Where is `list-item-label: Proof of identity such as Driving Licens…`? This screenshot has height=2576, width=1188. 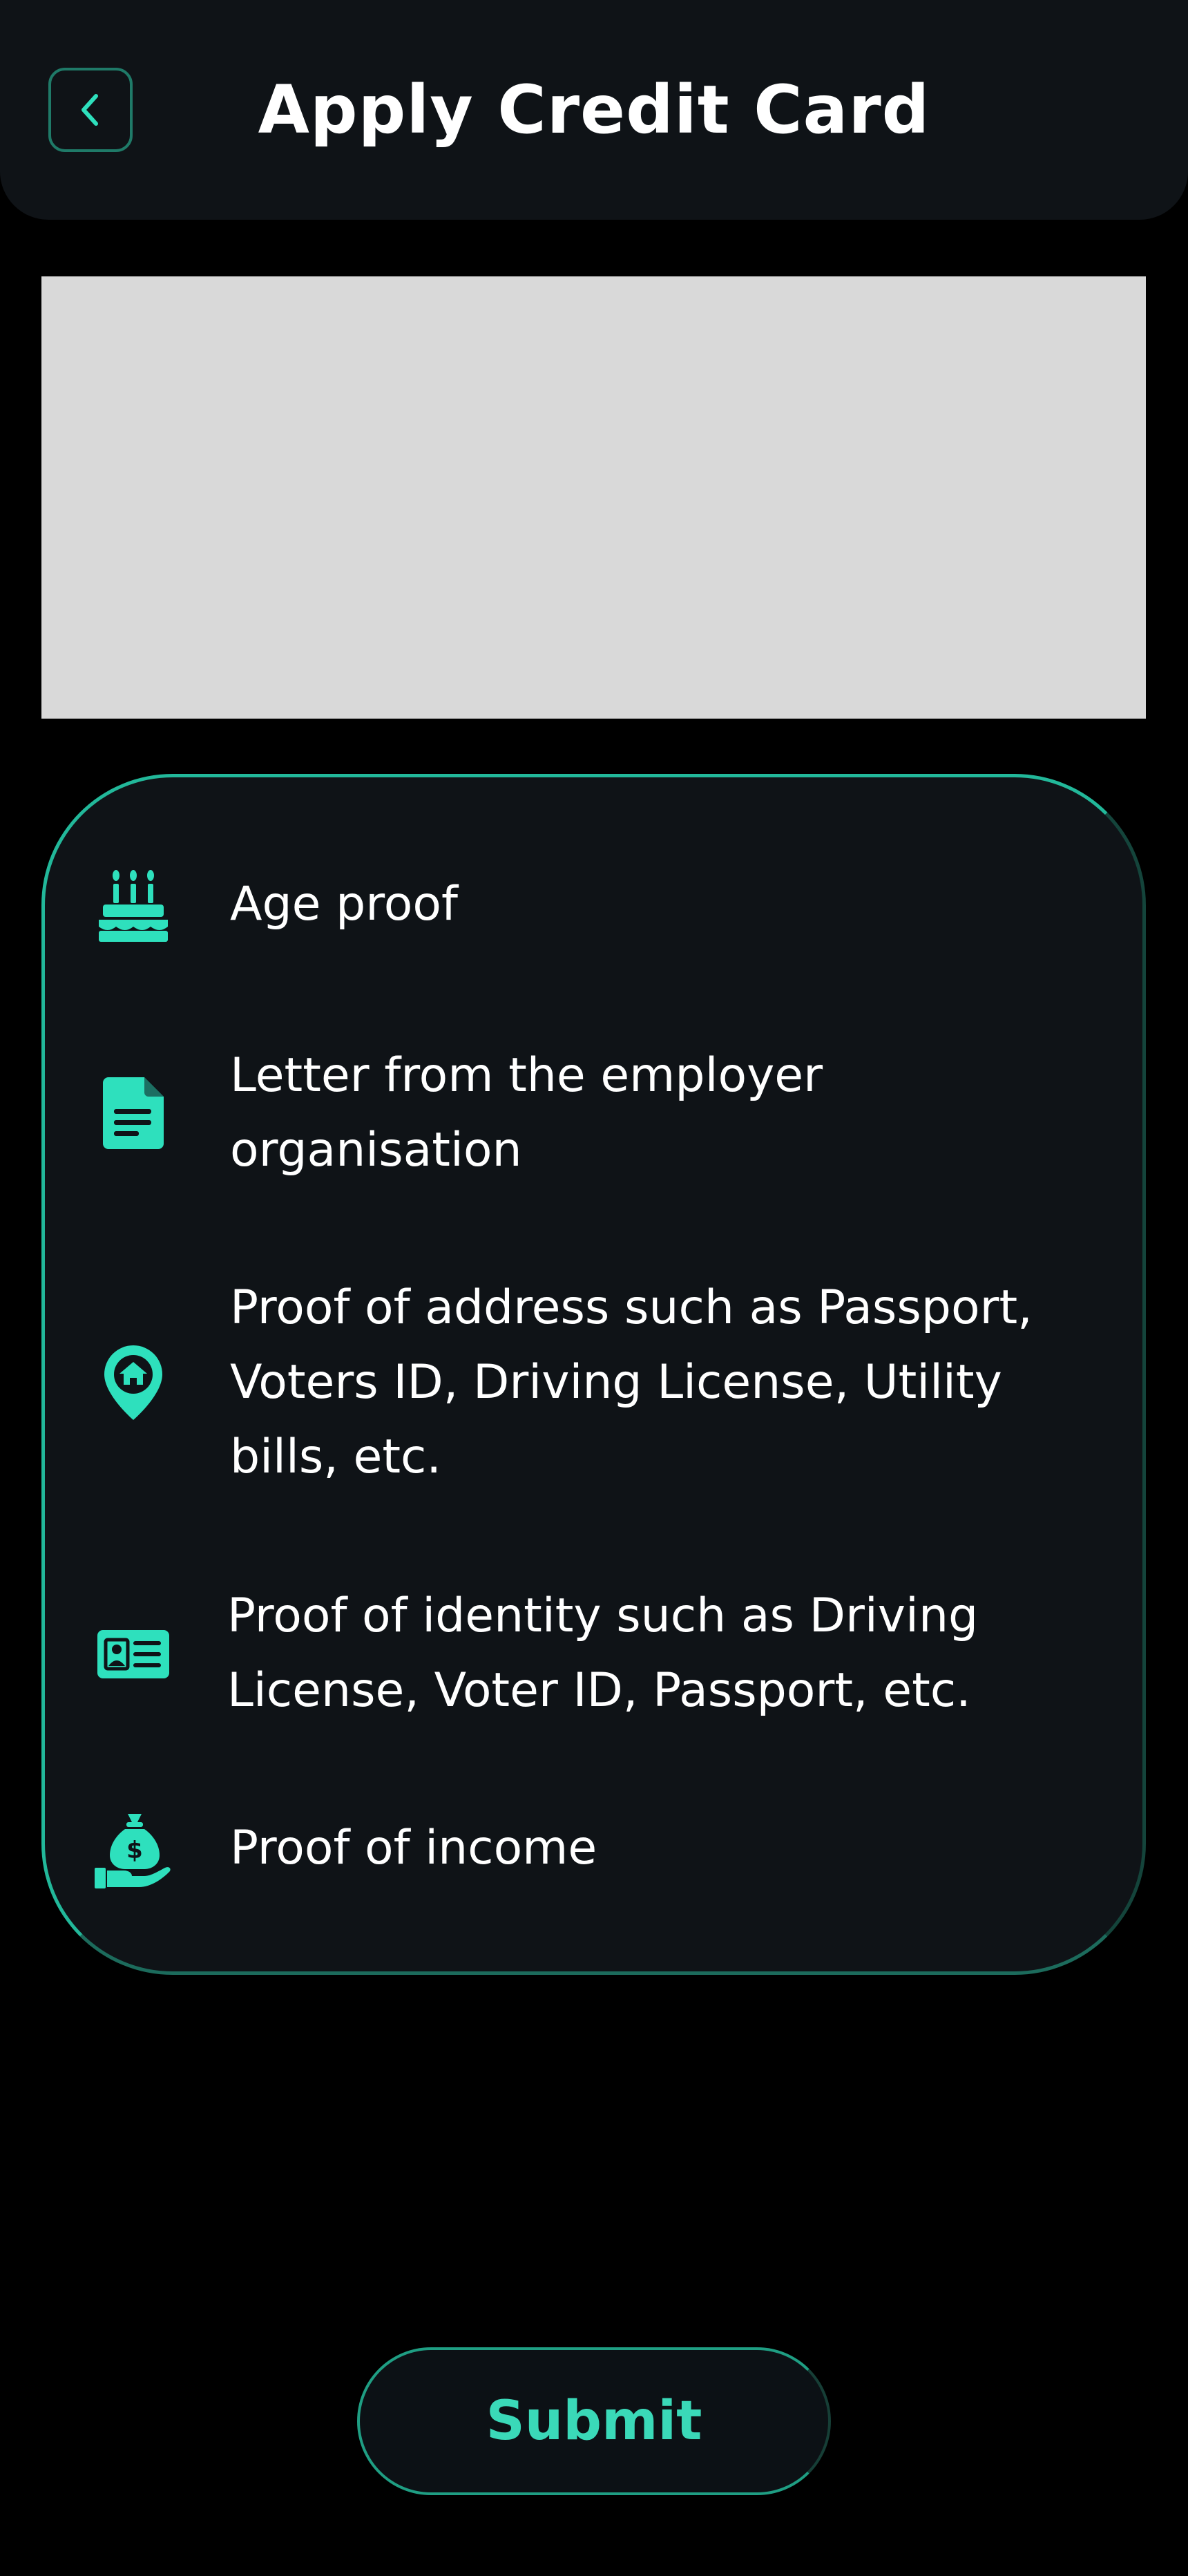 list-item-label: Proof of identity such as Driving Licens… is located at coordinates (603, 1653).